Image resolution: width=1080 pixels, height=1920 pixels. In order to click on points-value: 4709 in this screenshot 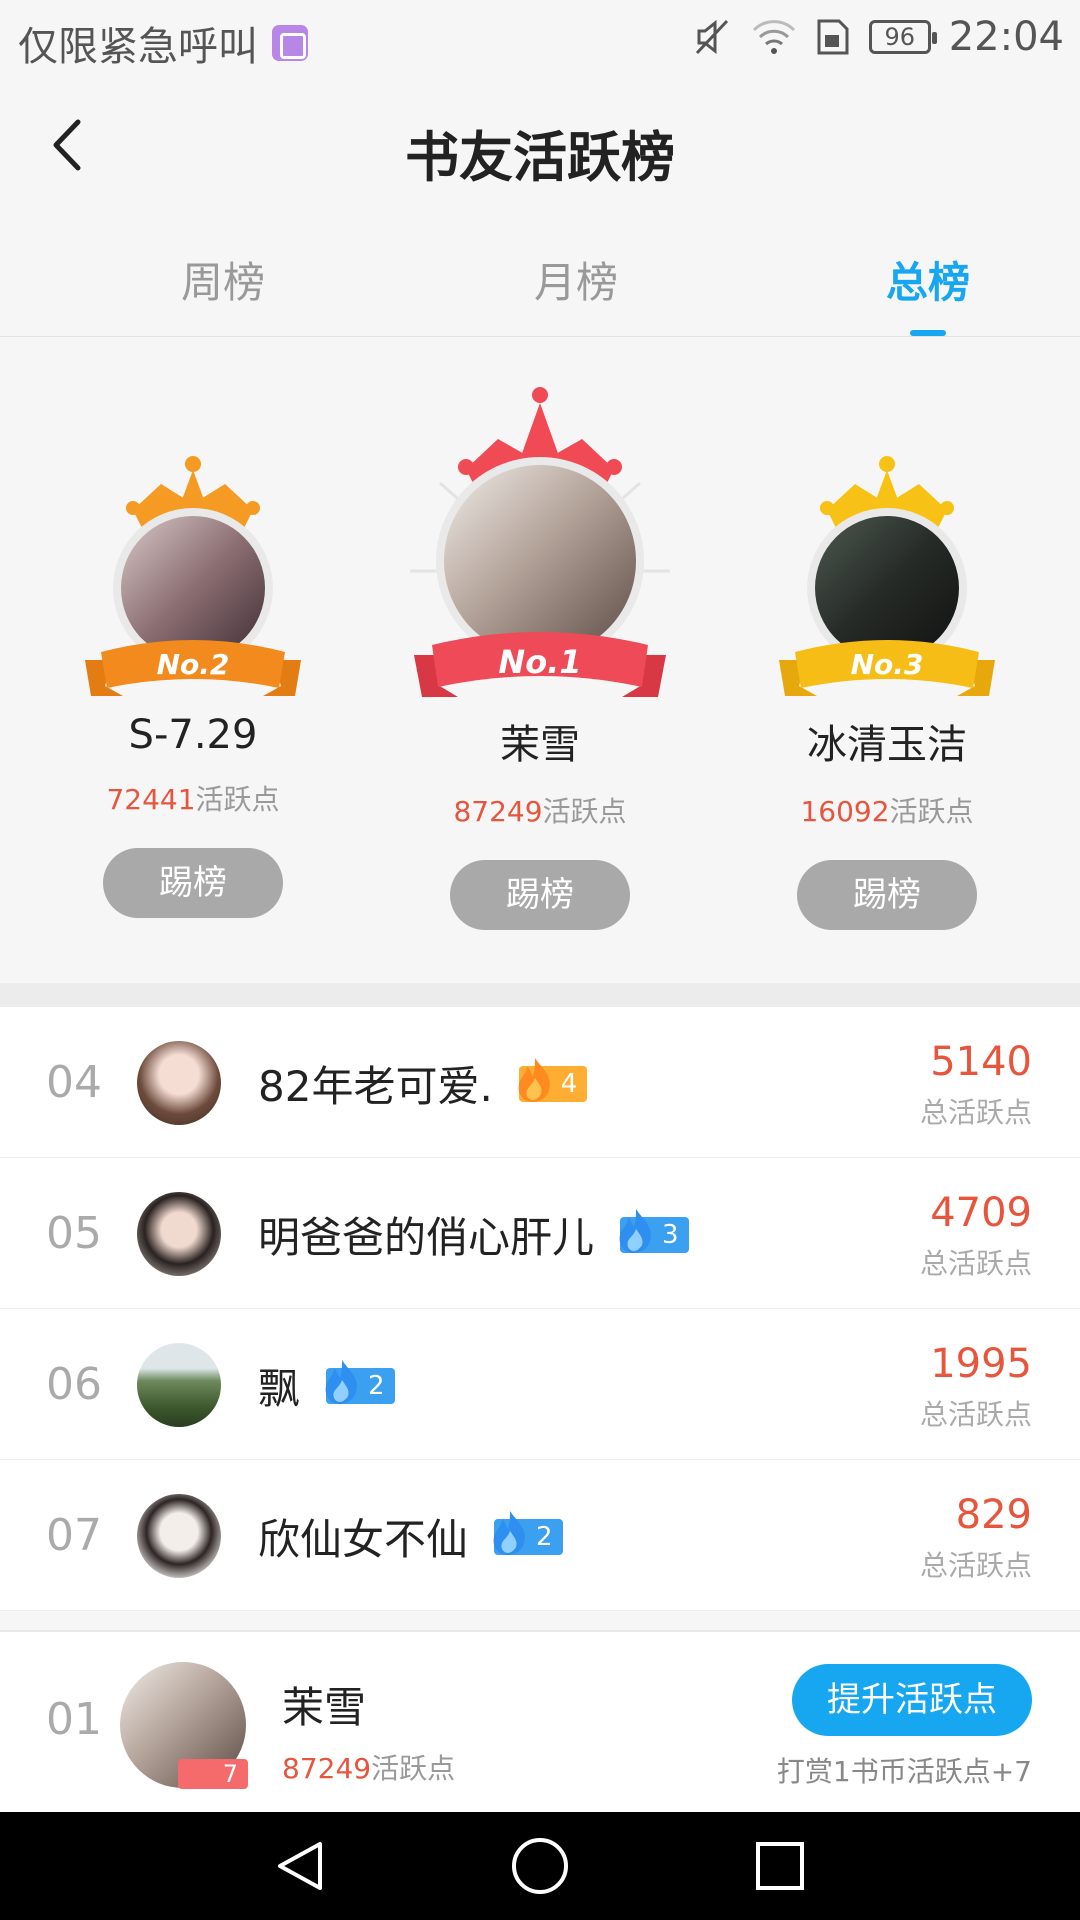, I will do `click(981, 1213)`.